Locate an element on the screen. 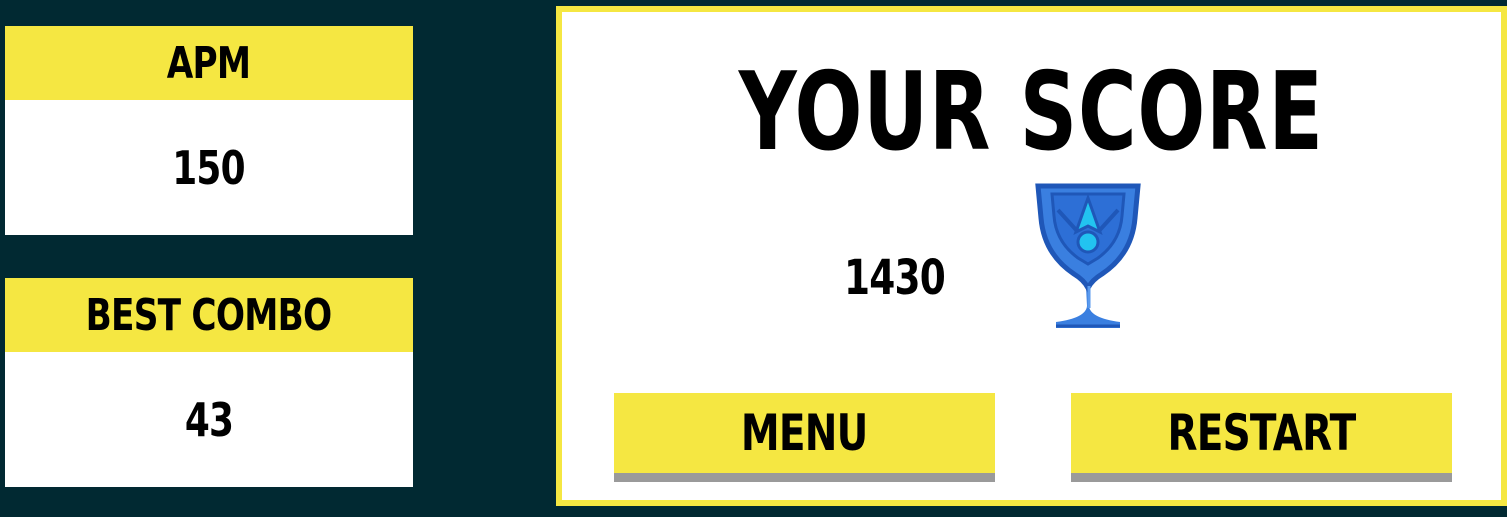 This screenshot has height=517, width=1507. restart-button-label: RESTART is located at coordinates (1262, 433).